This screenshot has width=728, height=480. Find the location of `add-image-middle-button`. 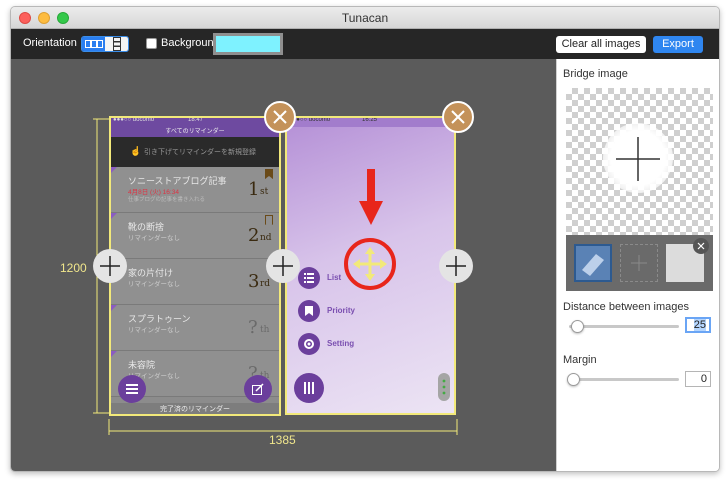

add-image-middle-button is located at coordinates (283, 266).